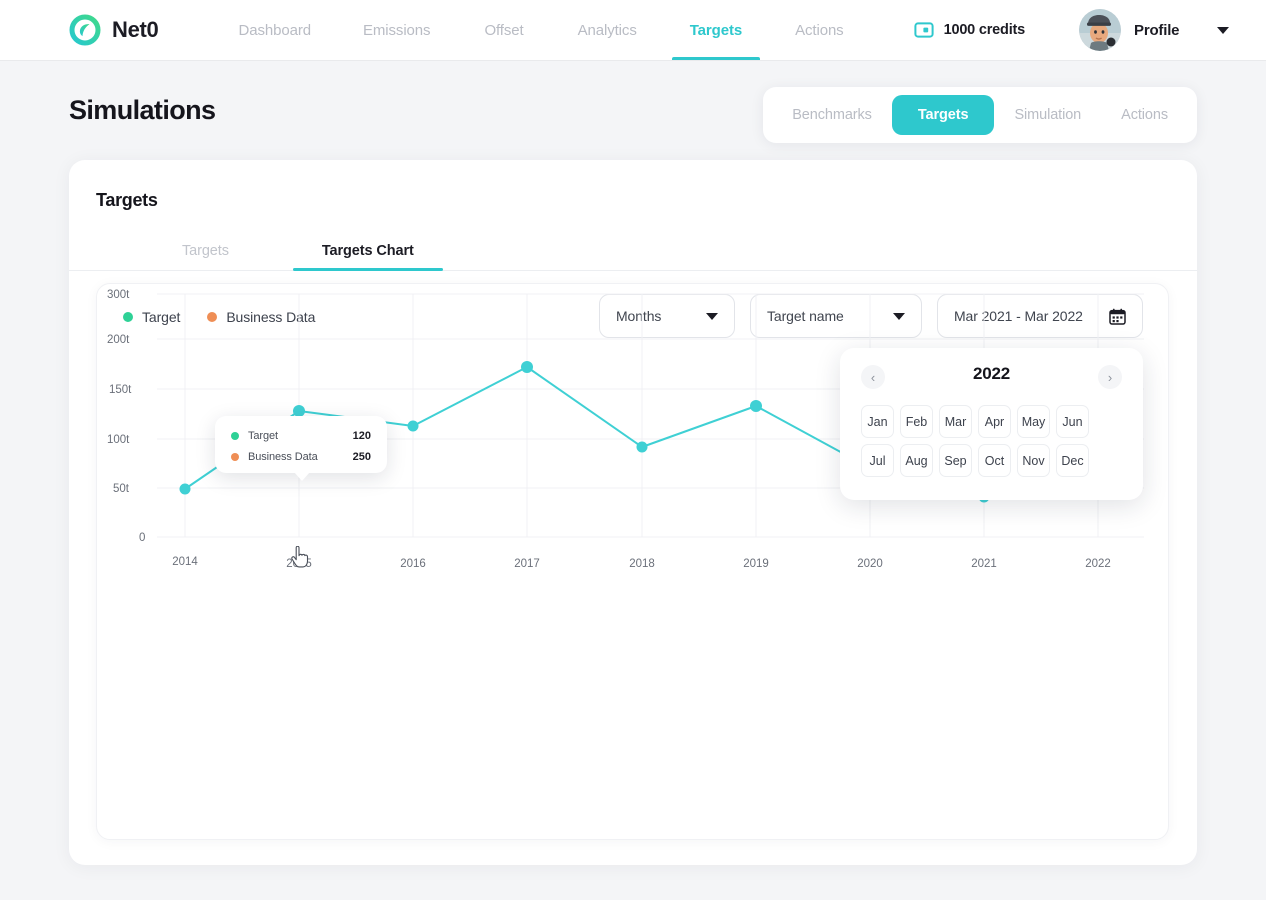  Describe the element at coordinates (1144, 115) in the screenshot. I see `segment-actions: Actions` at that location.